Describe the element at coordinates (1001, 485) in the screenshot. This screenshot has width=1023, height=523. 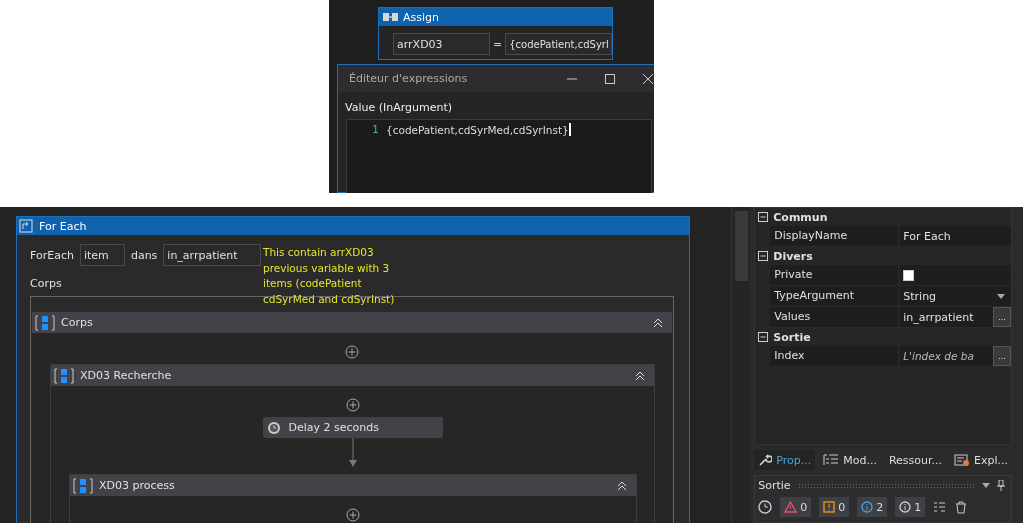
I see `pin-icon` at that location.